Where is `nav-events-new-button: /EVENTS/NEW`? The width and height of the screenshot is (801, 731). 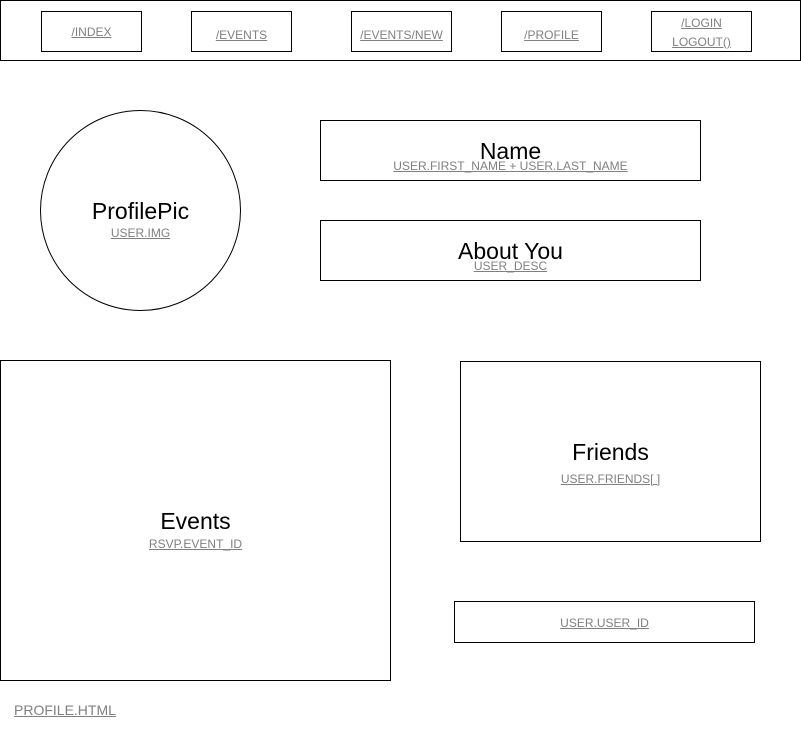
nav-events-new-button: /EVENTS/NEW is located at coordinates (401, 31).